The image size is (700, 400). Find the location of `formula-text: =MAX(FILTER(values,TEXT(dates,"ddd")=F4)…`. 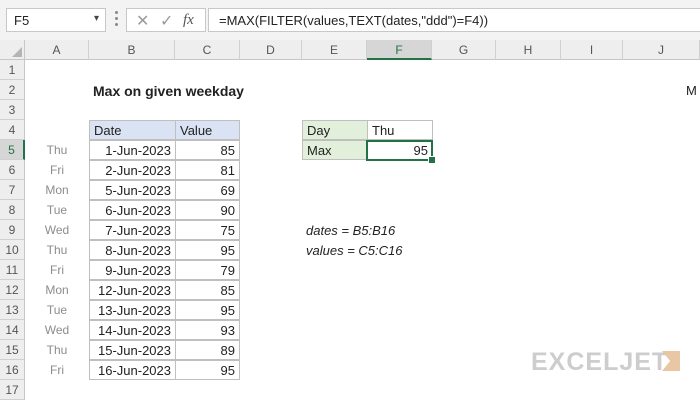

formula-text: =MAX(FILTER(values,TEXT(dates,"ddd")=F4)… is located at coordinates (354, 20).